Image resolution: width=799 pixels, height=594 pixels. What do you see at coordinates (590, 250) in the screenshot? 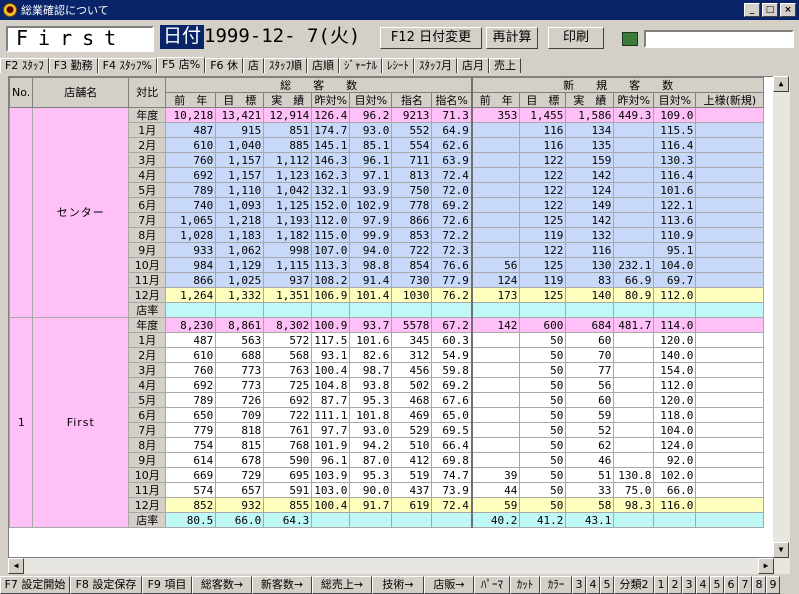
I see `table-cell: 116` at bounding box center [590, 250].